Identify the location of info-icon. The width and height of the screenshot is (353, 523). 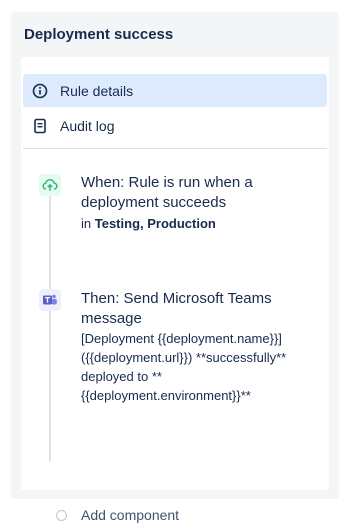
(40, 91).